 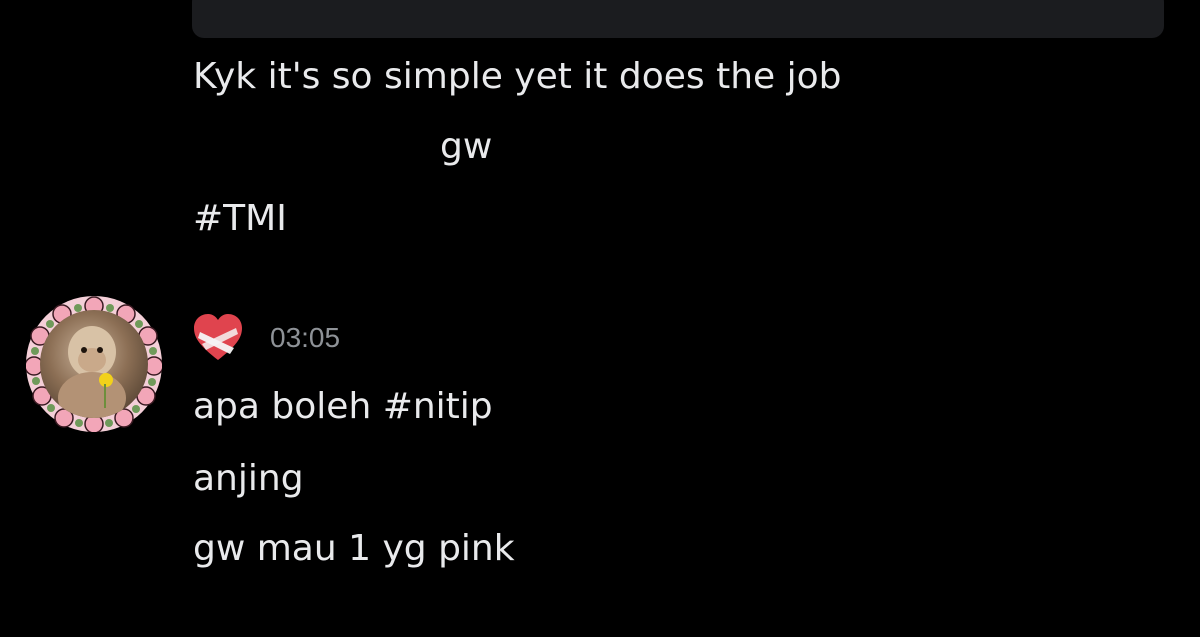 I want to click on message-text: apa boleh #nitip, so click(x=343, y=406).